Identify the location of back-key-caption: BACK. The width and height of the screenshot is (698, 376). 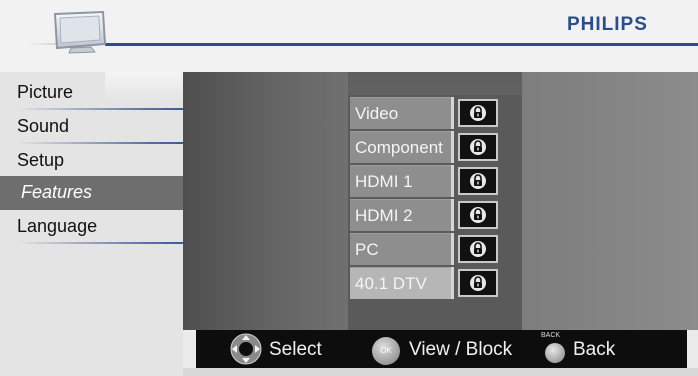
(551, 335).